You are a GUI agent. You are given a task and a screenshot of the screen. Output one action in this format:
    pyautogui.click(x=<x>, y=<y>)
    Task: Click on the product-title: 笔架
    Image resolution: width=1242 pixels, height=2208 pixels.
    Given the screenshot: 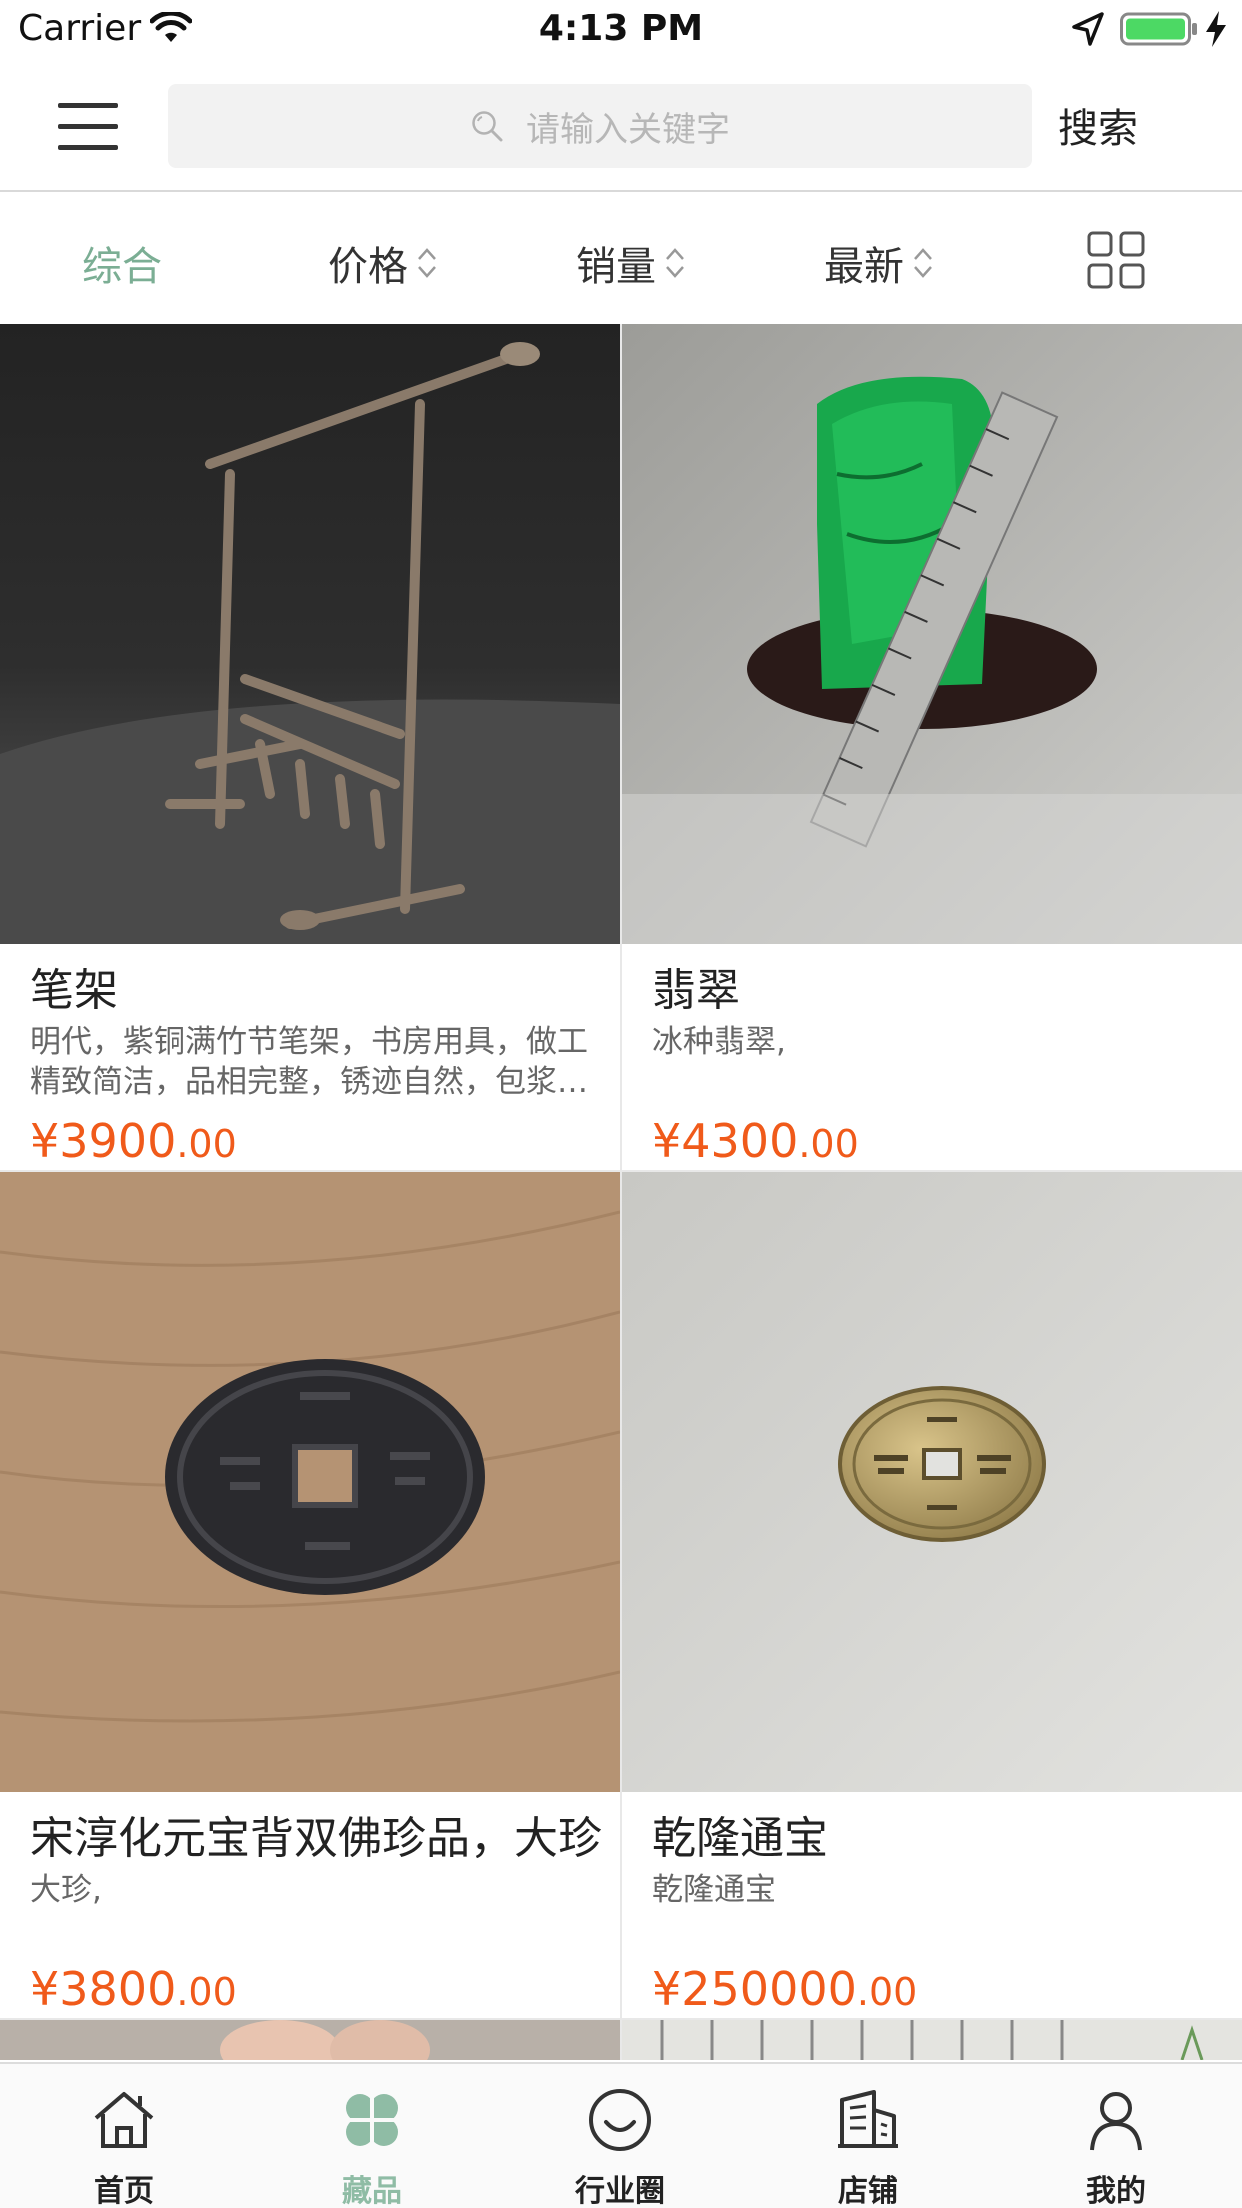 What is the action you would take?
    pyautogui.click(x=74, y=990)
    